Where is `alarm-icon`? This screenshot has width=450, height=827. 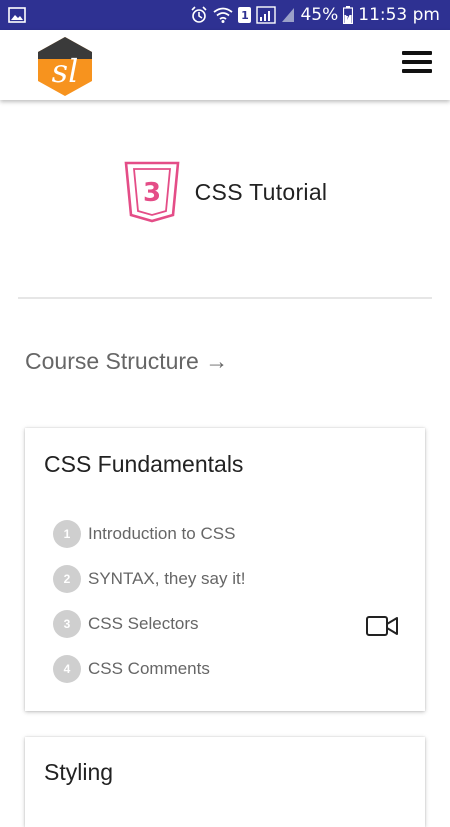
alarm-icon is located at coordinates (199, 15).